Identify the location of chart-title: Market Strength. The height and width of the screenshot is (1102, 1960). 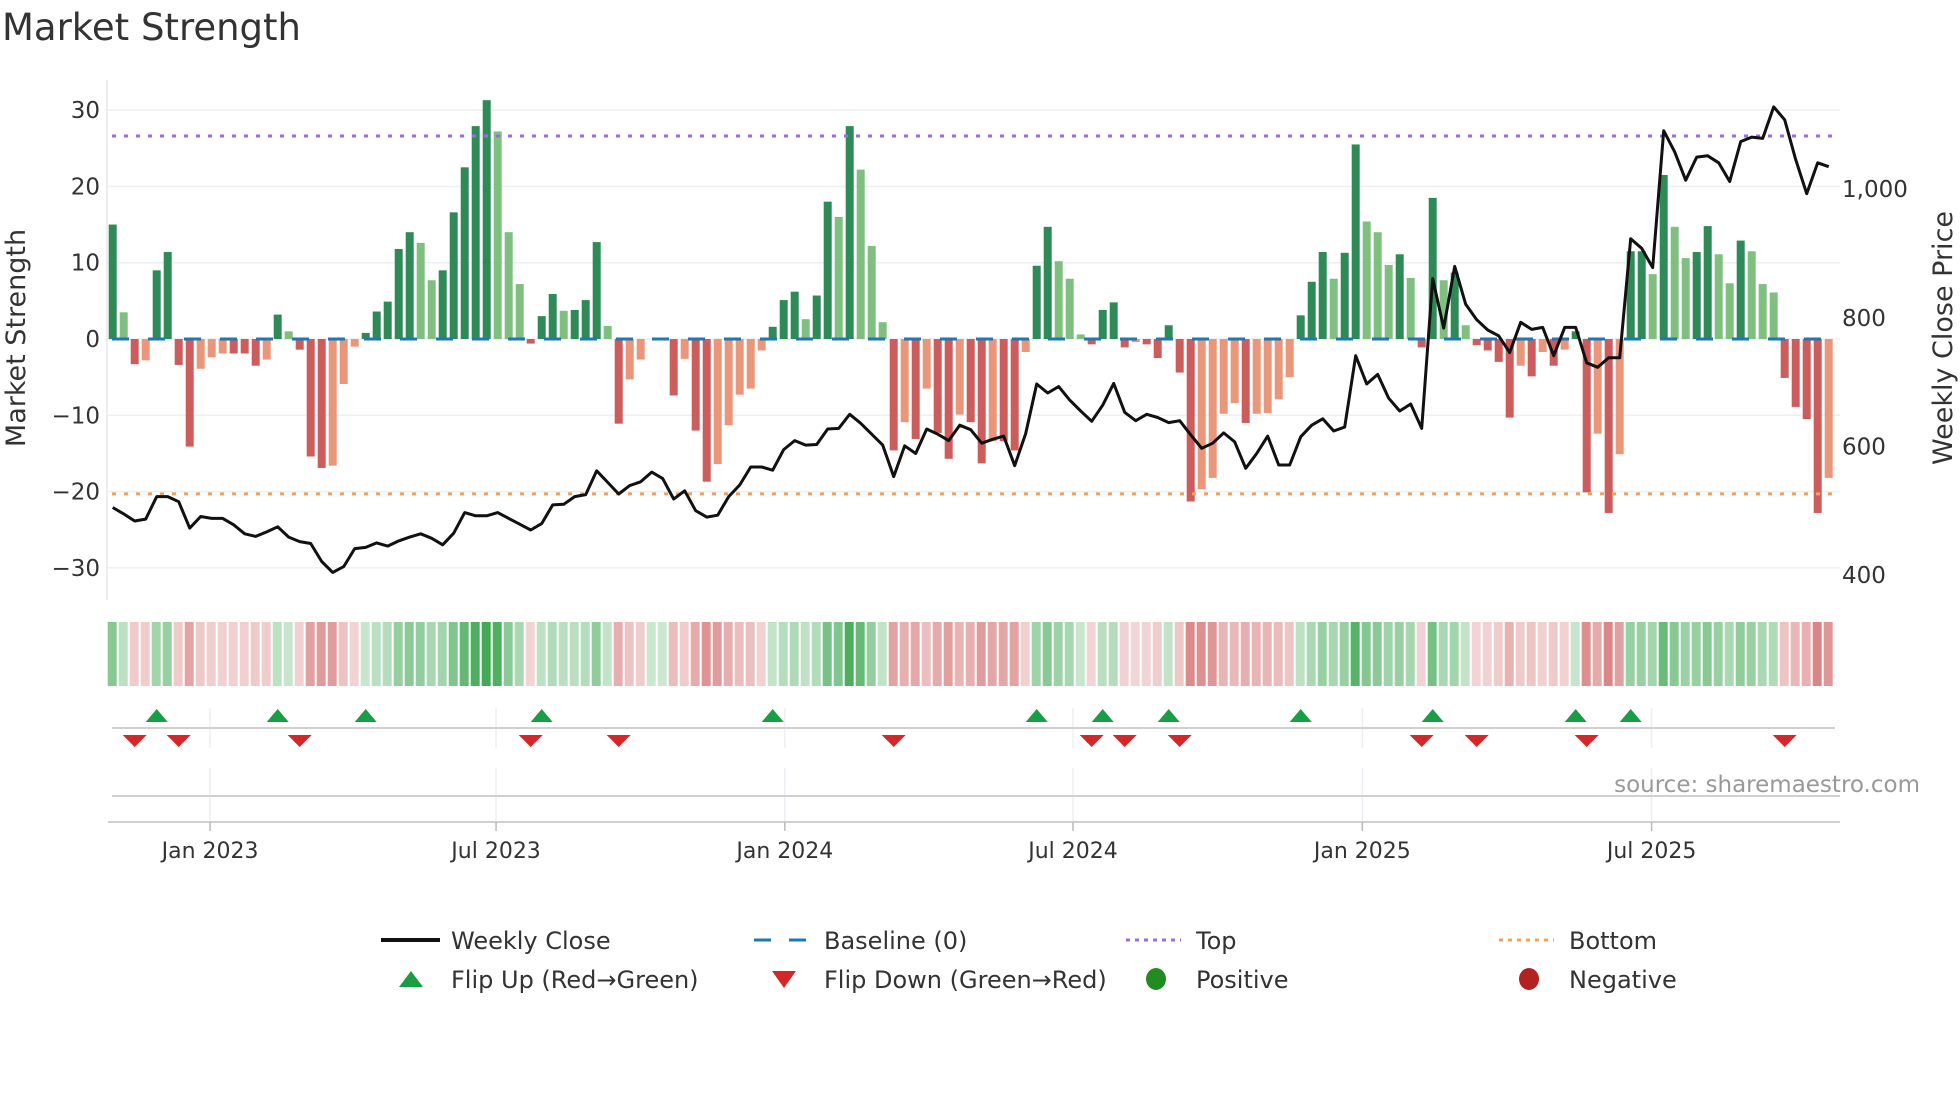
(151, 27).